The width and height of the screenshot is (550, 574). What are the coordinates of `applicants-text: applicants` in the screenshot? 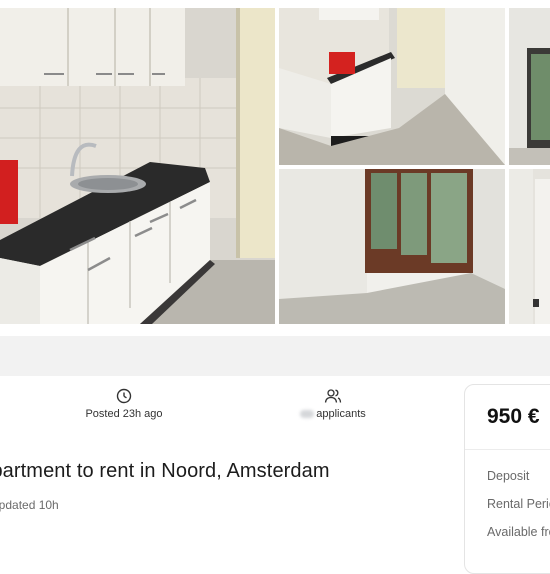 It's located at (341, 414).